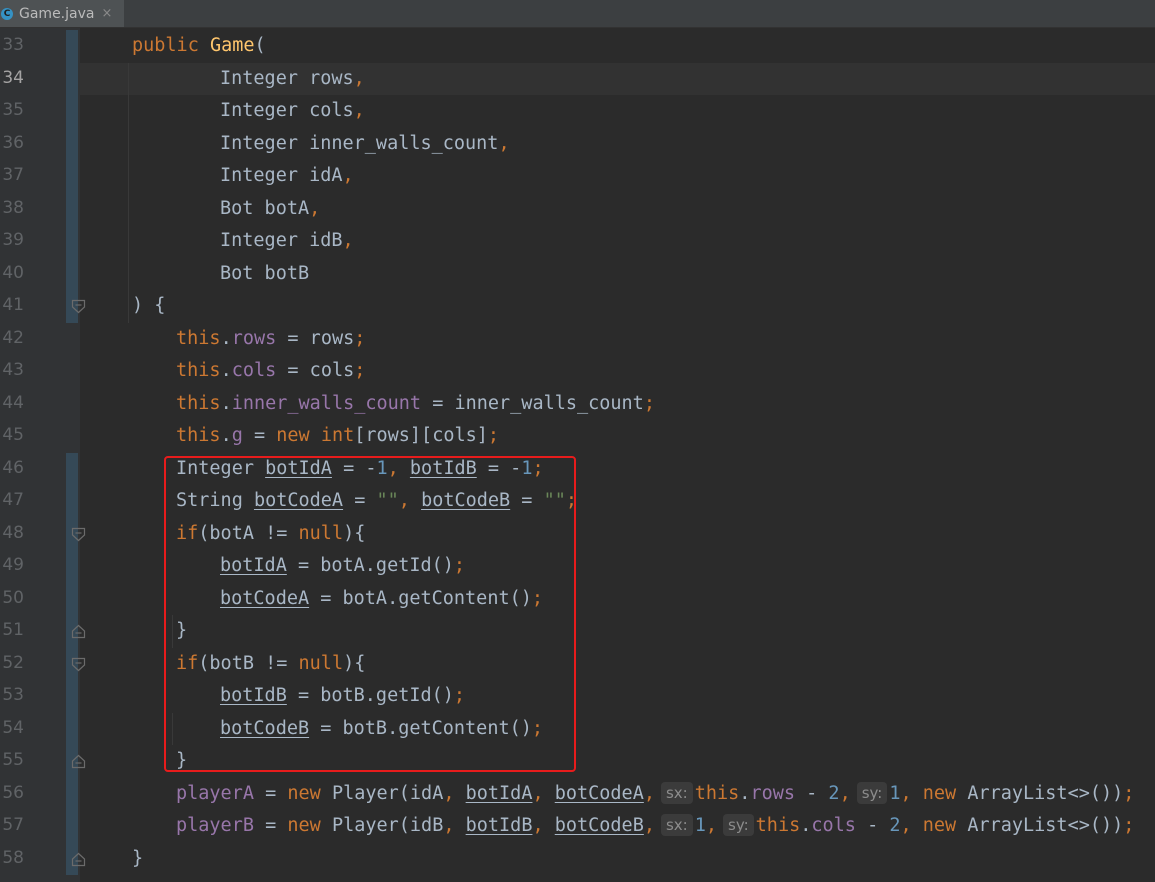  Describe the element at coordinates (895, 825) in the screenshot. I see `code-token: 2` at that location.